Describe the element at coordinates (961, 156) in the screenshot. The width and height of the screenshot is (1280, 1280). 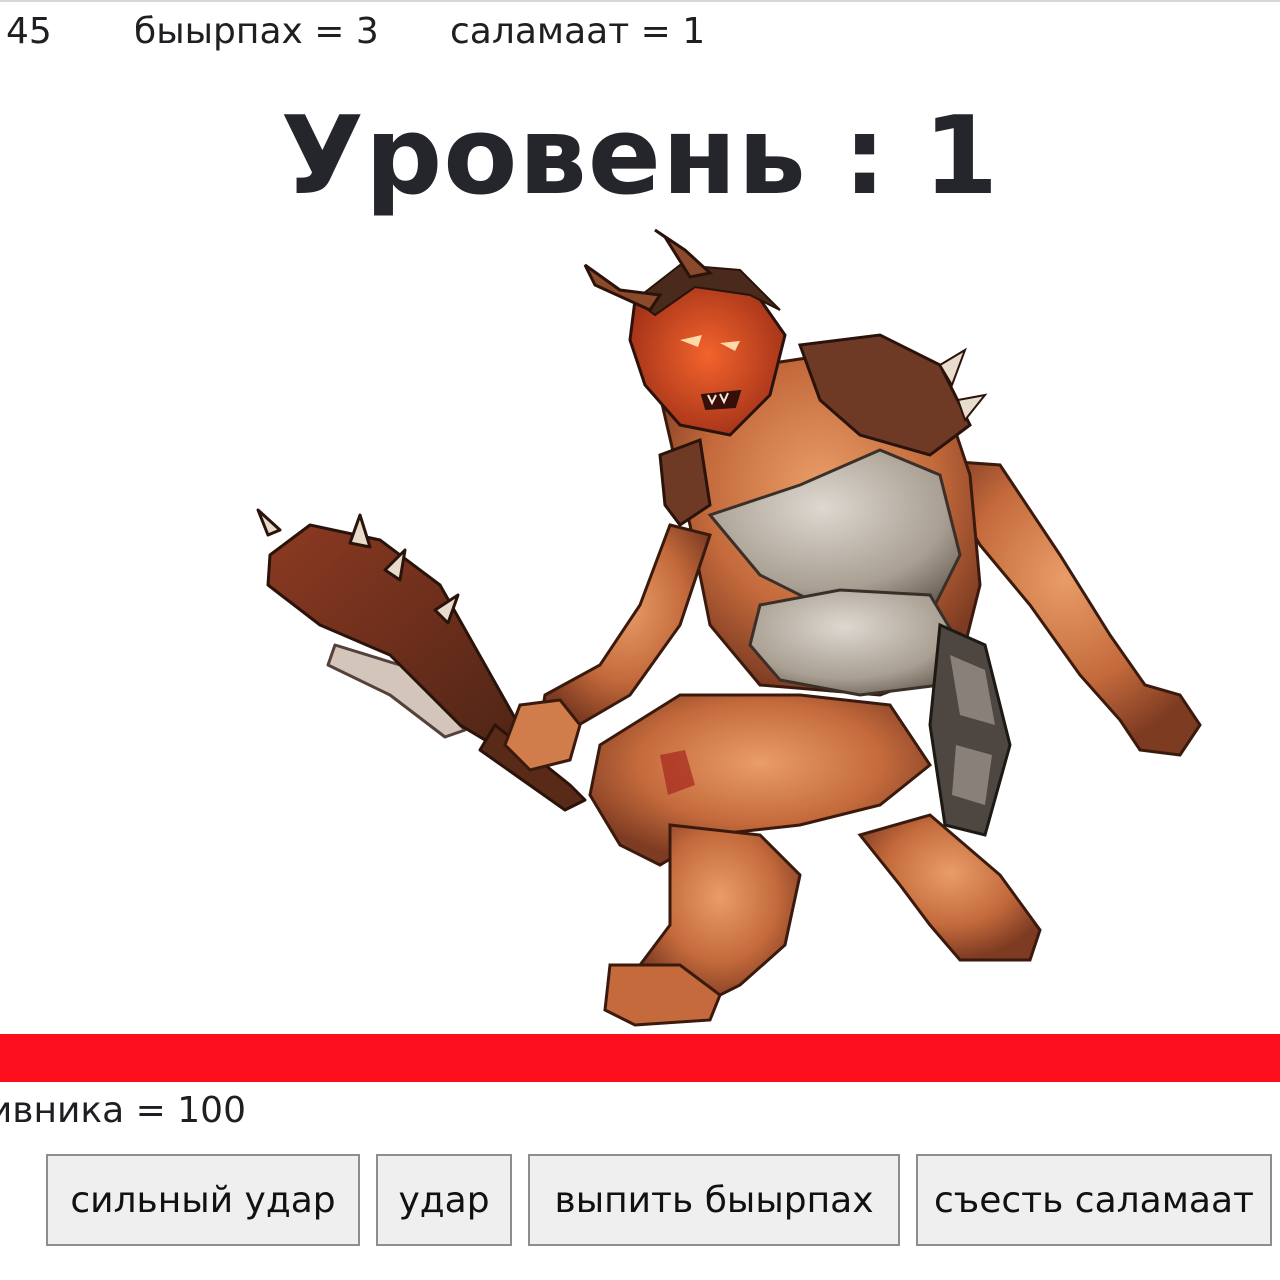
I see `level-number: 1` at that location.